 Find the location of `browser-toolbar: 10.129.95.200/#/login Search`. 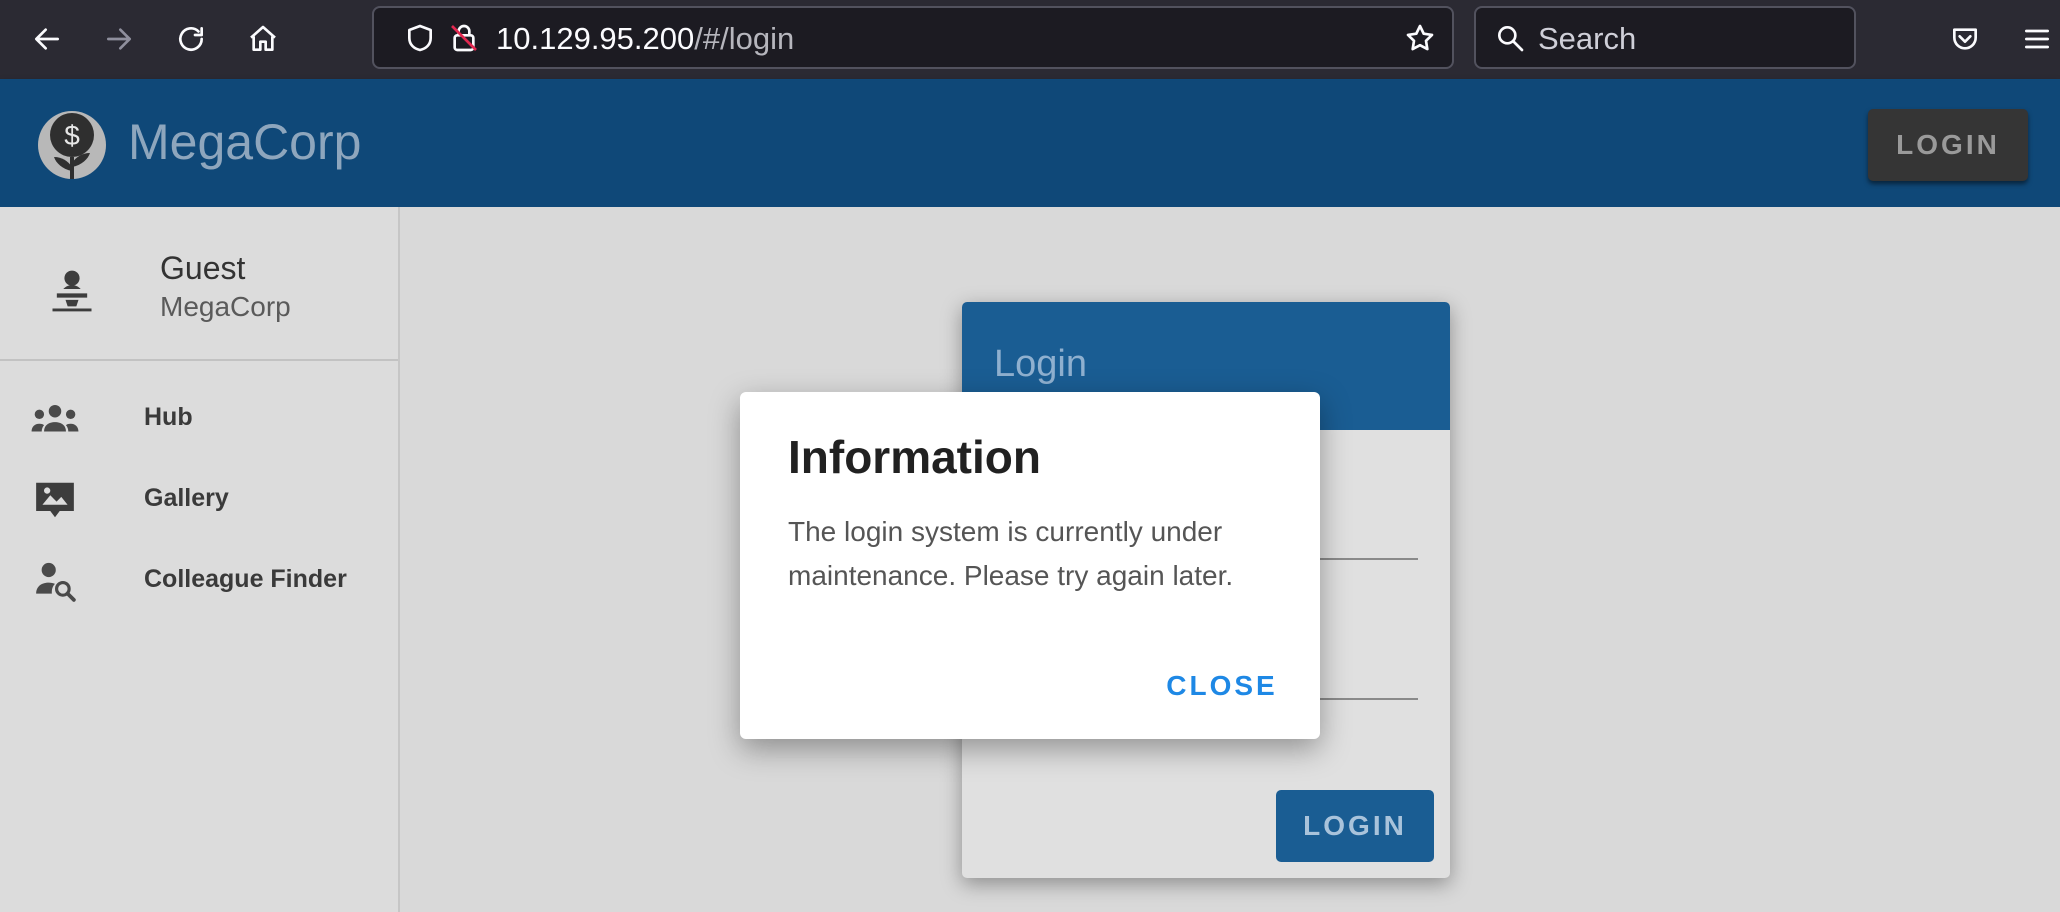

browser-toolbar: 10.129.95.200/#/login Search is located at coordinates (1030, 39).